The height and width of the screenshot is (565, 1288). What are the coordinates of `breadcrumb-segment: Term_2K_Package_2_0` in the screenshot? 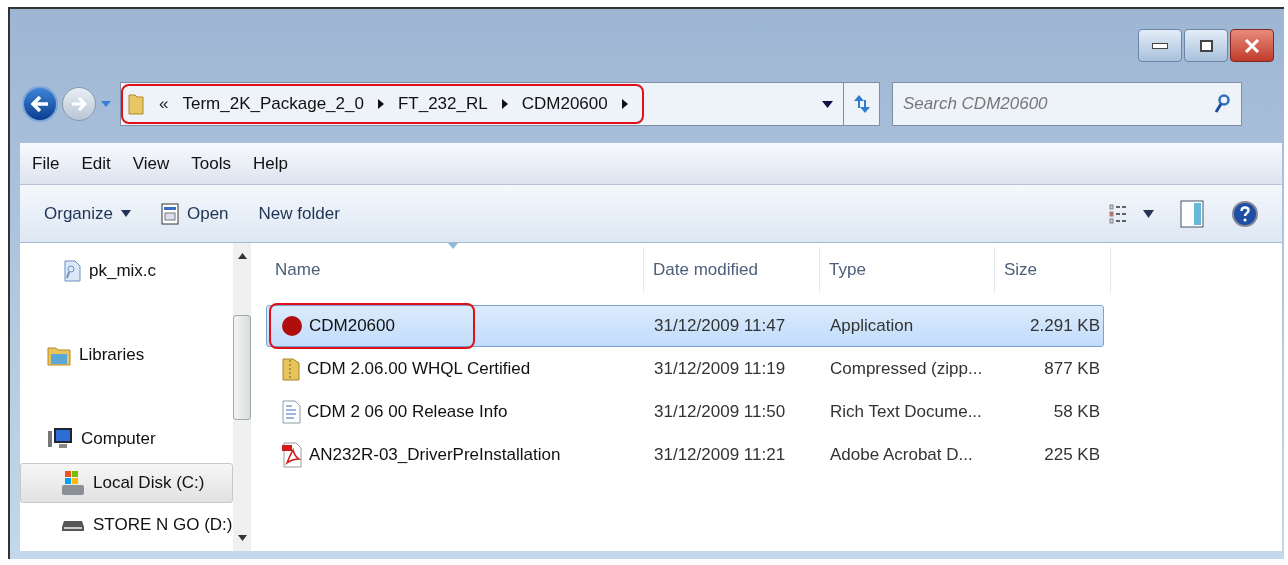 It's located at (273, 104).